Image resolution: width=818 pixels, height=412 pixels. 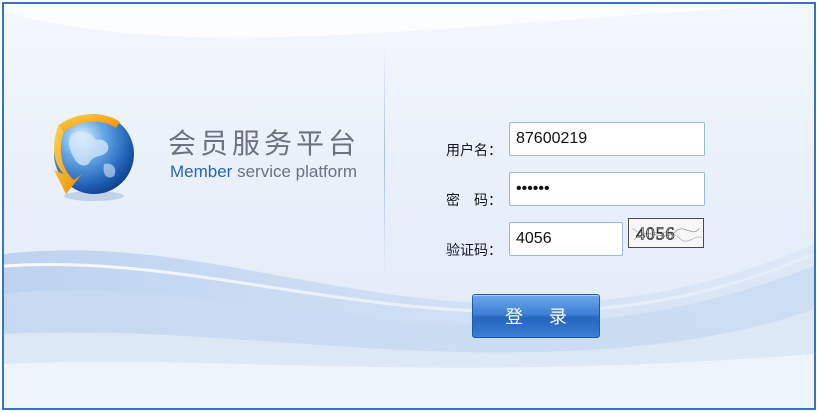 I want to click on captcha-graphic: 4056, so click(x=667, y=233).